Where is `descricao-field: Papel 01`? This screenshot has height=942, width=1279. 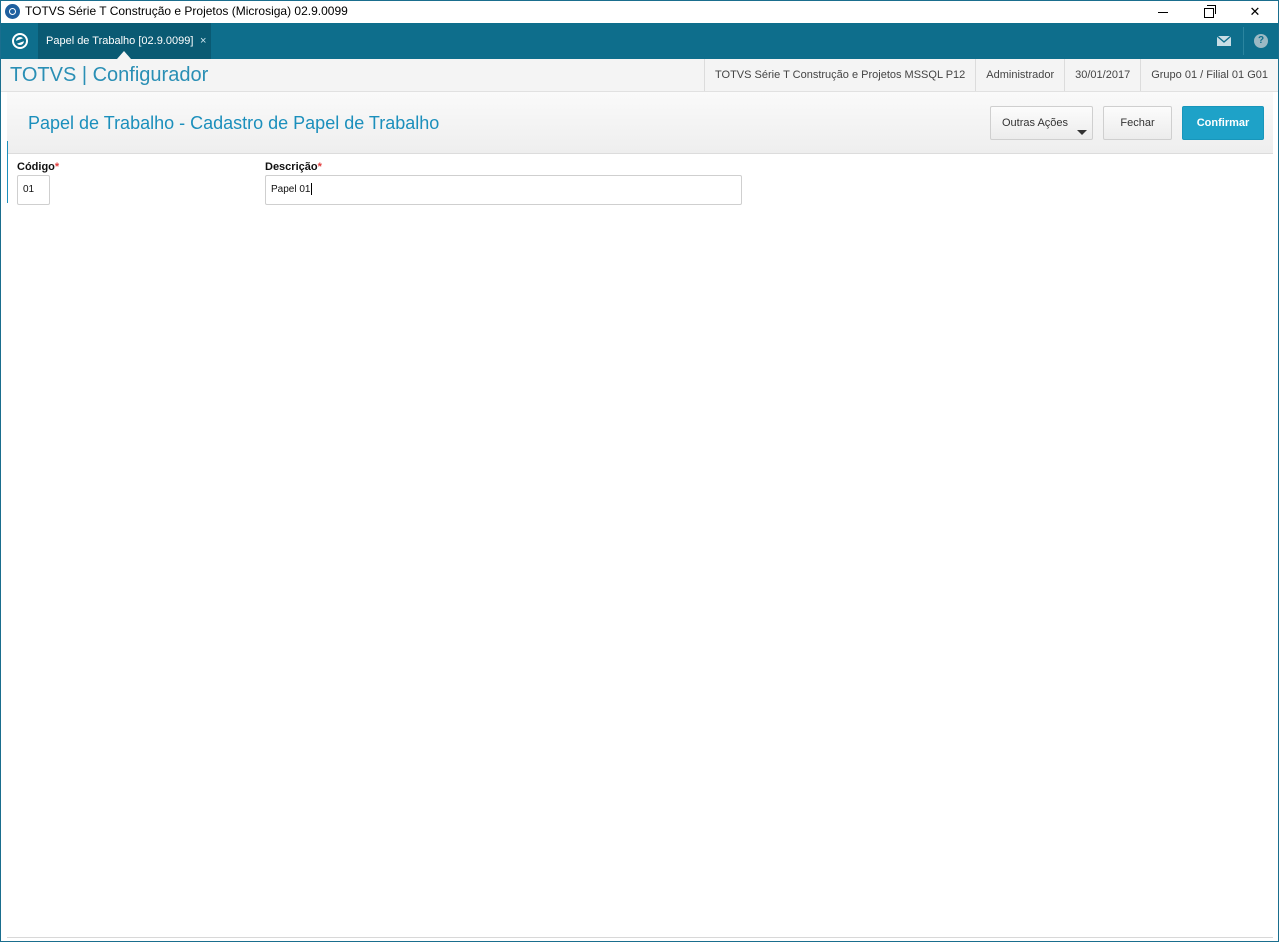
descricao-field: Papel 01 is located at coordinates (503, 190).